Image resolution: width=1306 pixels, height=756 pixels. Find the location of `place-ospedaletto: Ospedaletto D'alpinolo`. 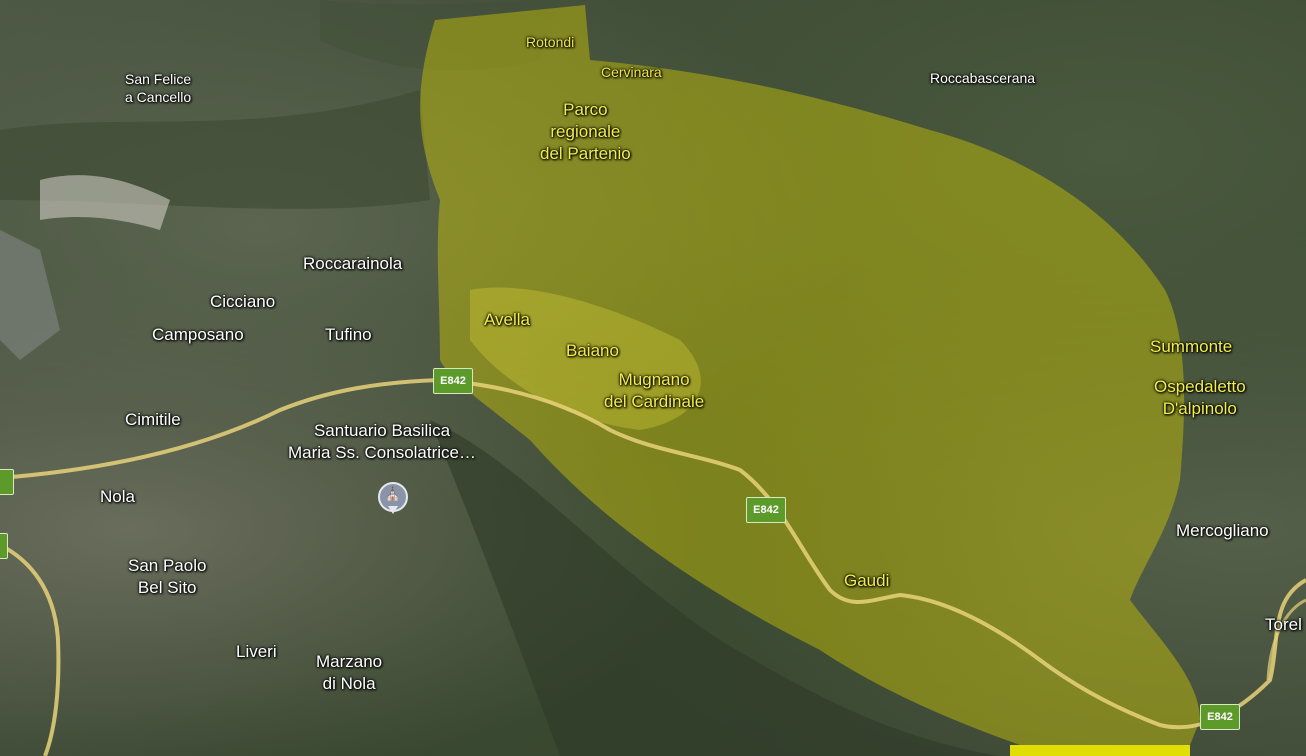

place-ospedaletto: Ospedaletto D'alpinolo is located at coordinates (1200, 398).